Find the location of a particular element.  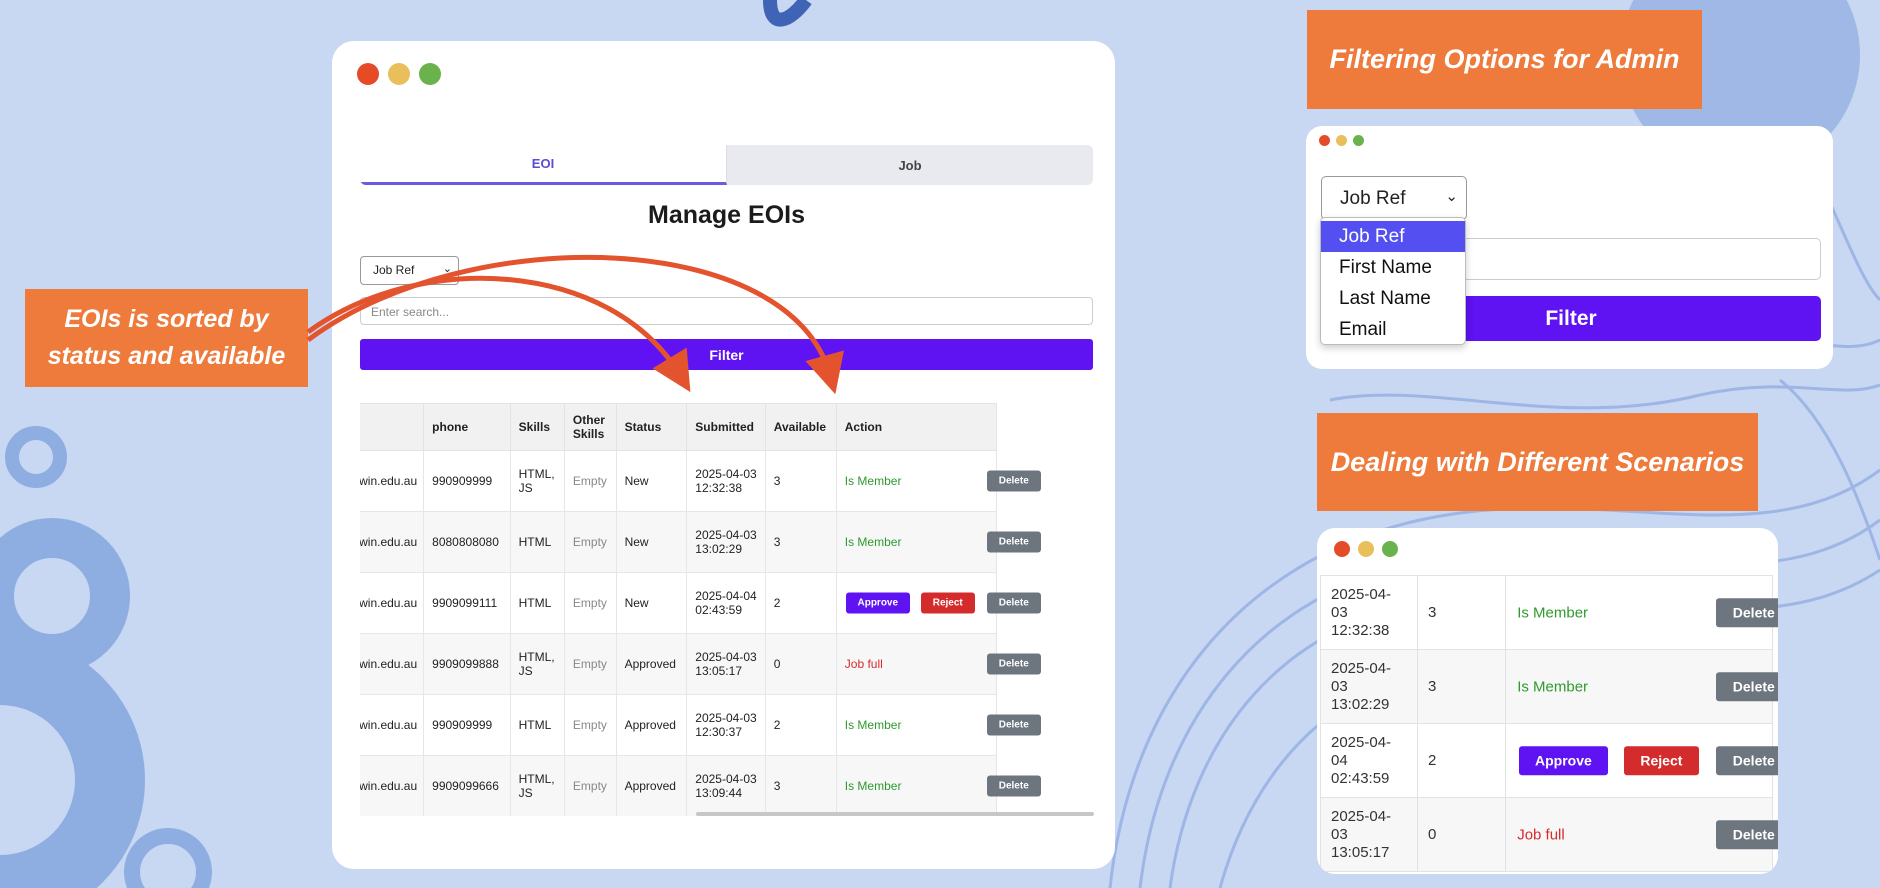

arrow-to-available is located at coordinates (575, 324).